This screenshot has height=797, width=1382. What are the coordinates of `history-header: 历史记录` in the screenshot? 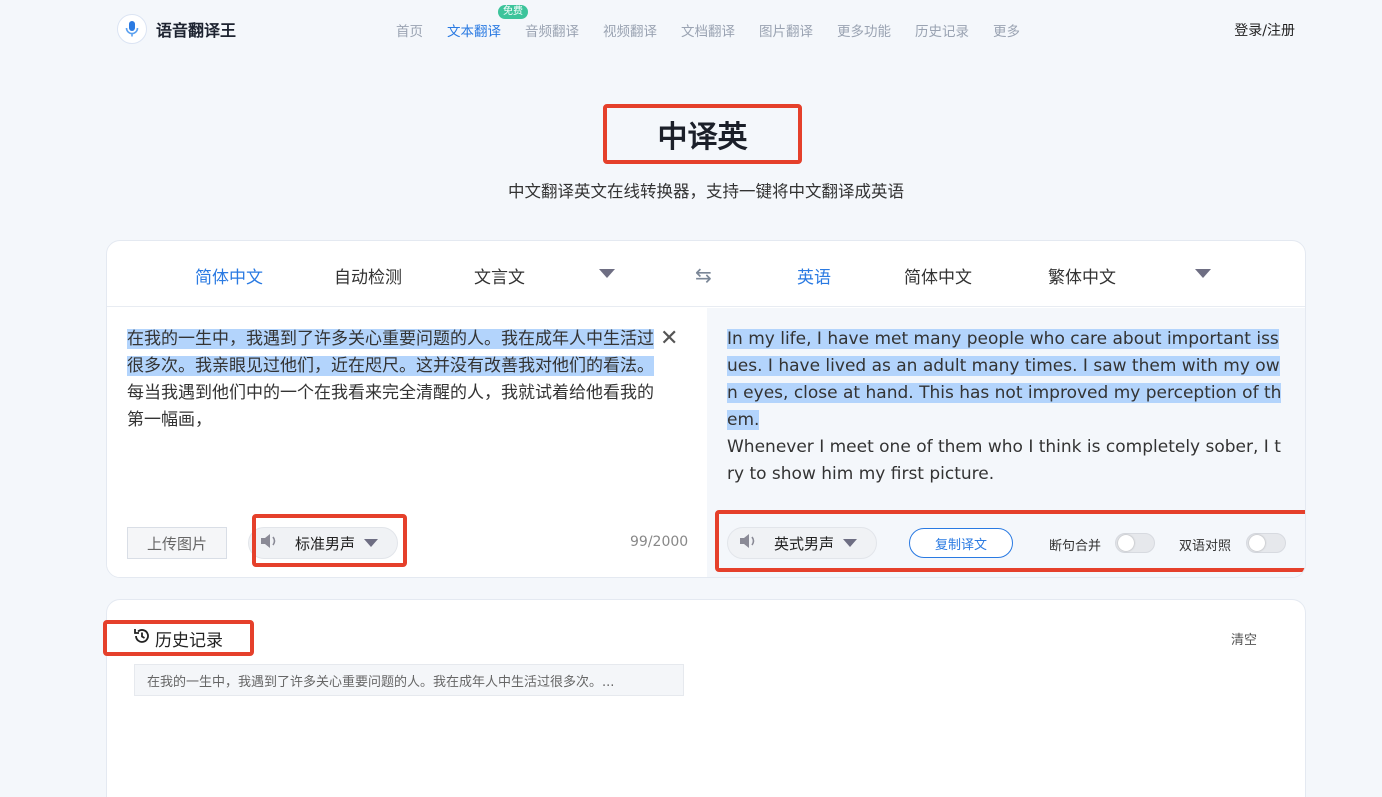 It's located at (178, 638).